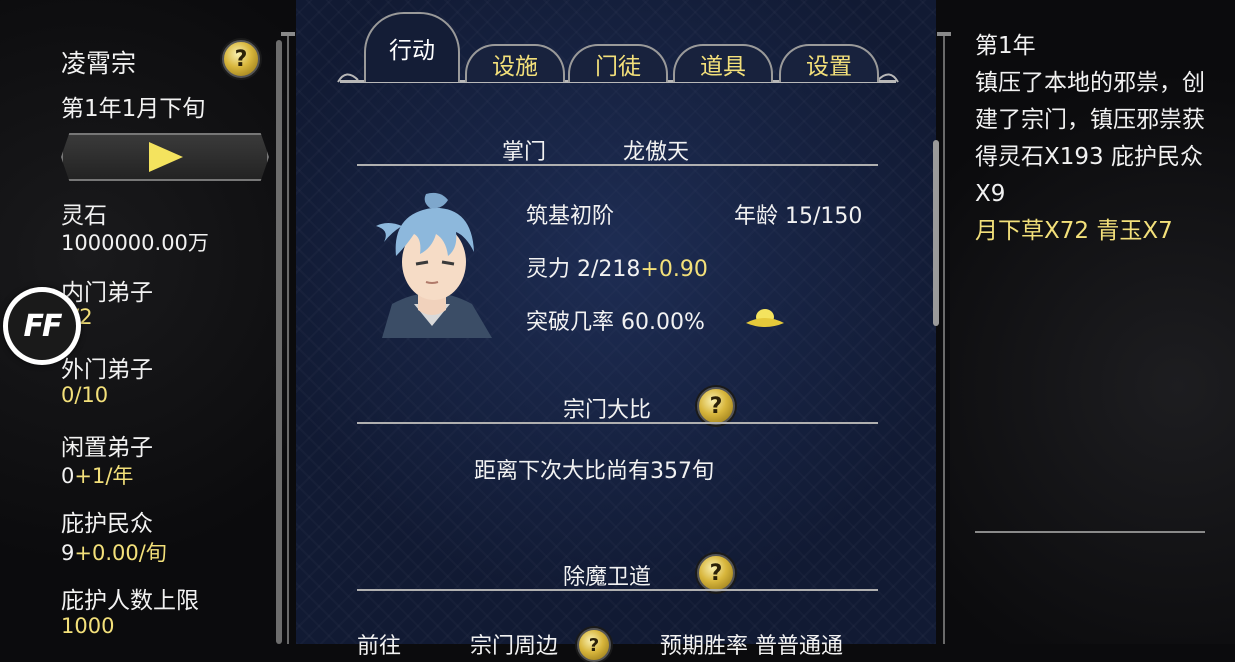 The height and width of the screenshot is (662, 1235). What do you see at coordinates (412, 47) in the screenshot?
I see `tab-actions: 行动` at bounding box center [412, 47].